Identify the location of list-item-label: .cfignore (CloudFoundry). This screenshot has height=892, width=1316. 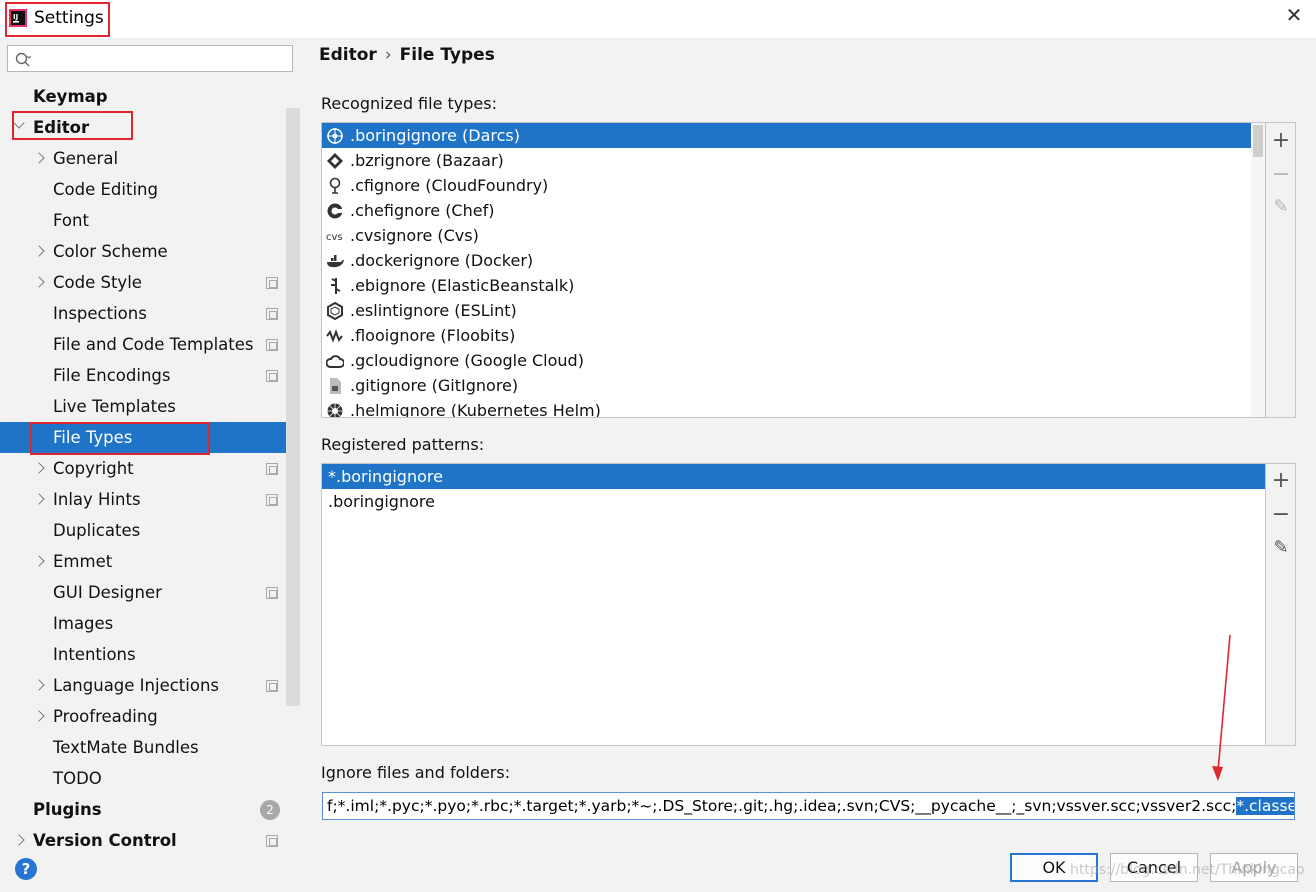
(449, 185).